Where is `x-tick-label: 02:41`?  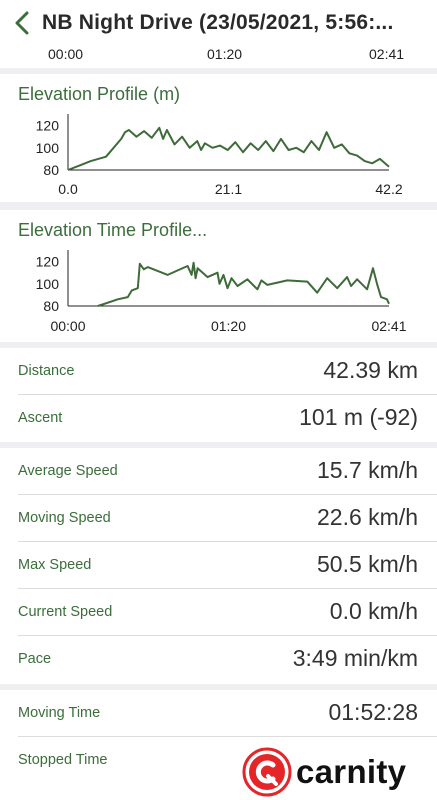 x-tick-label: 02:41 is located at coordinates (388, 326).